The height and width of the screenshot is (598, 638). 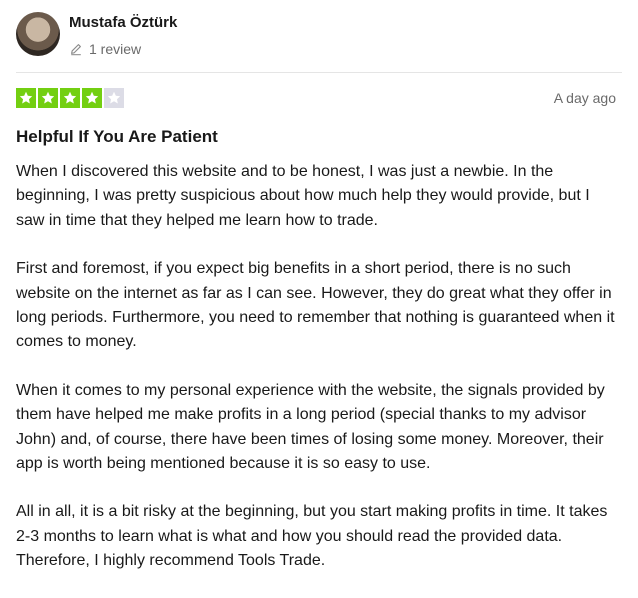 I want to click on reviewer-name: Mustafa Öztürk, so click(x=123, y=22).